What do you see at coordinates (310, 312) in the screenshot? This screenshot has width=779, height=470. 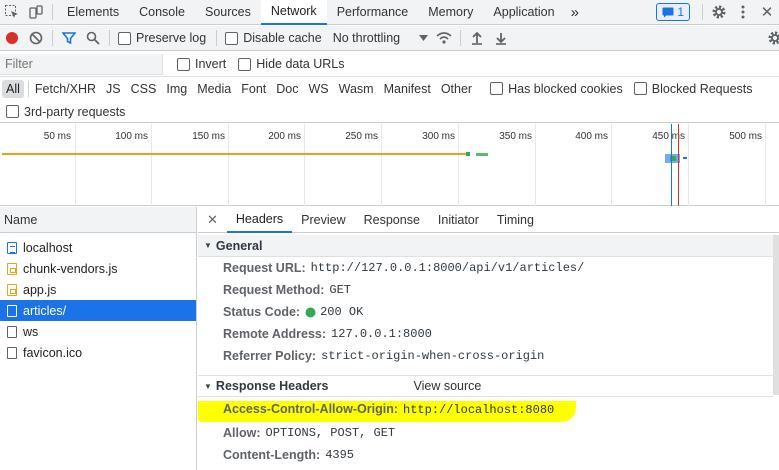 I see `status-ok-dot-icon` at bounding box center [310, 312].